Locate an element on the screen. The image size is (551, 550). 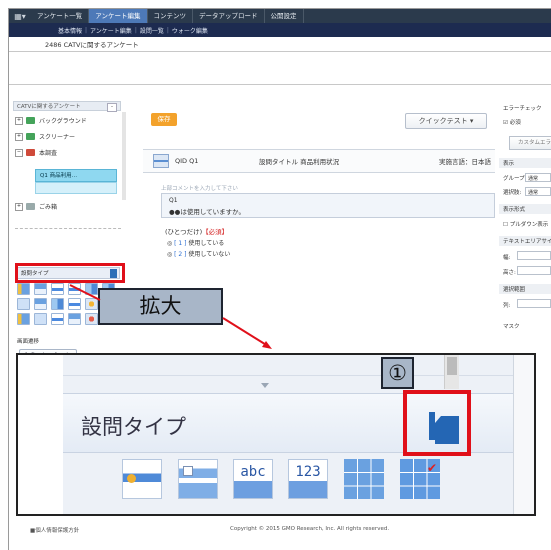
privacy-policy-link: ■個人情報保護方針 is located at coordinates (54, 530).